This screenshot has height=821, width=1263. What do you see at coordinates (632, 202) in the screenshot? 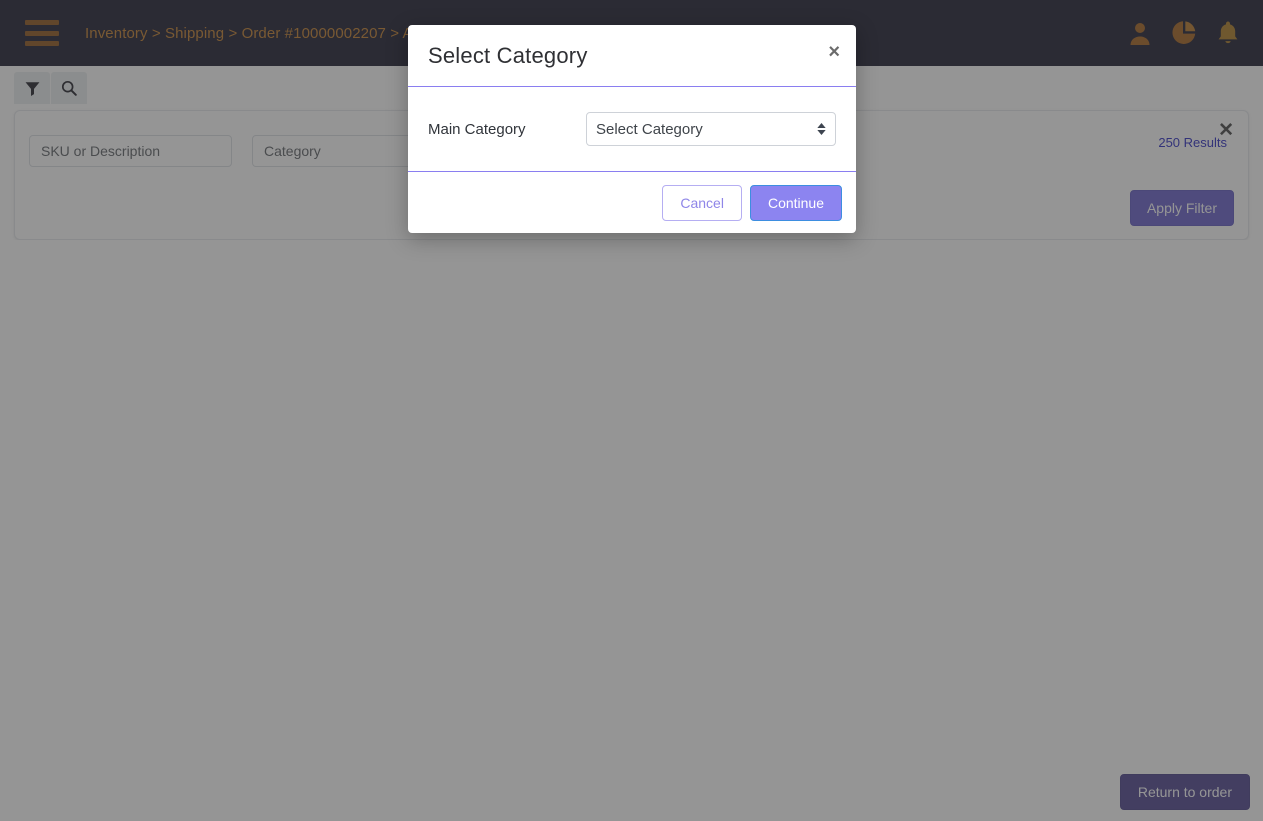
I see `modal-footer: Cancel Continue` at bounding box center [632, 202].